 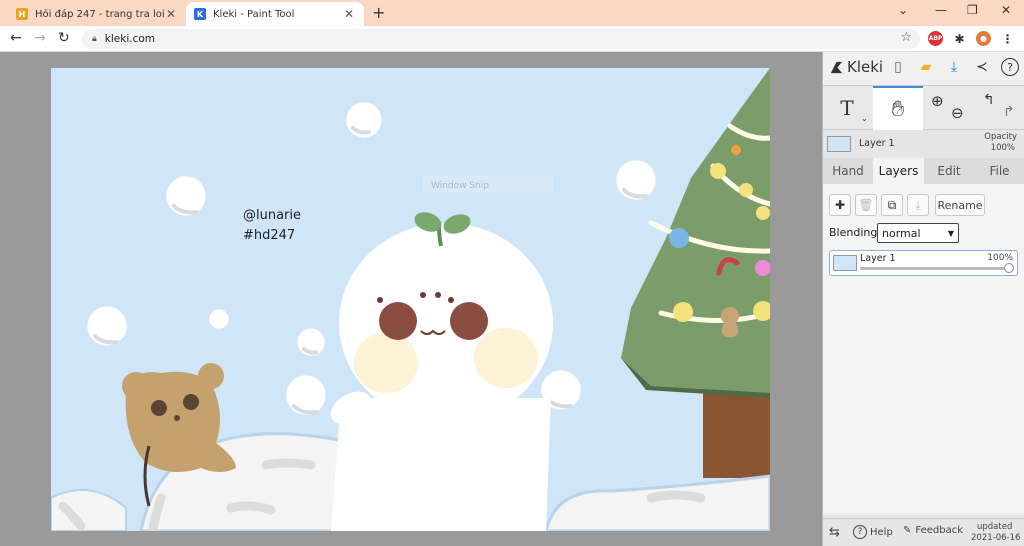 What do you see at coordinates (960, 205) in the screenshot?
I see `rename-button: Rename` at bounding box center [960, 205].